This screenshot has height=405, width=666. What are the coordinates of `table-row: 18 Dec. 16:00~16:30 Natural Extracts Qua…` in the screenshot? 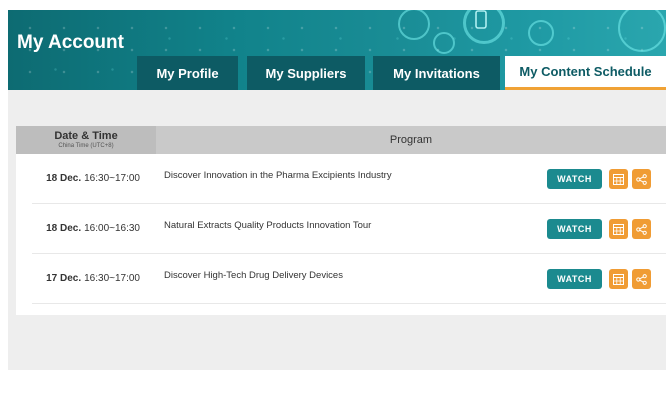 It's located at (349, 229).